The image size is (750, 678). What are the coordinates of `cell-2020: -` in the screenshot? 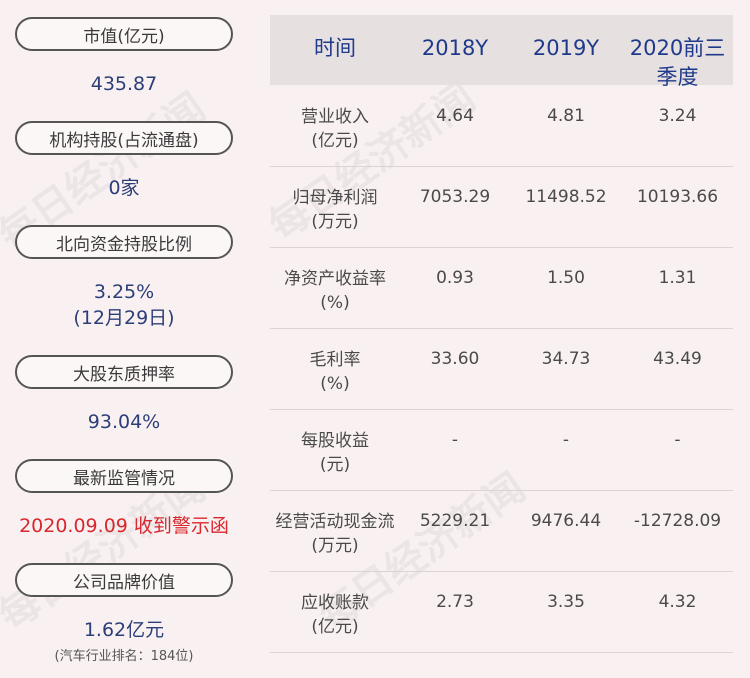 It's located at (677, 440).